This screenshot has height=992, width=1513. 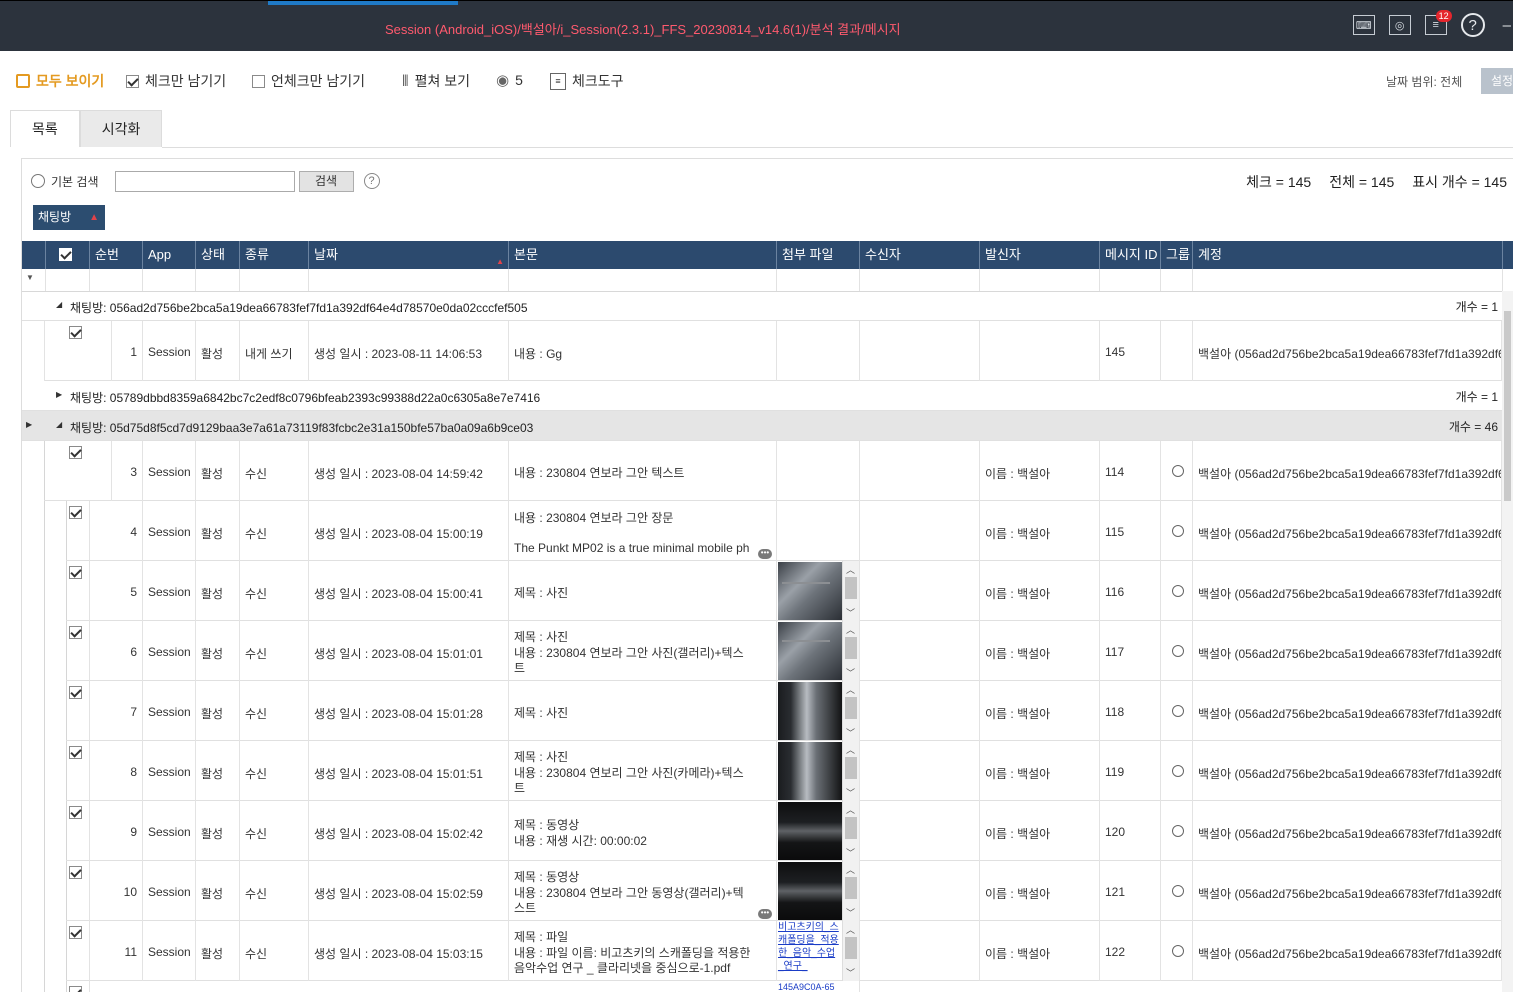 What do you see at coordinates (818, 255) in the screenshot?
I see `header-attachment: 첨부 파일` at bounding box center [818, 255].